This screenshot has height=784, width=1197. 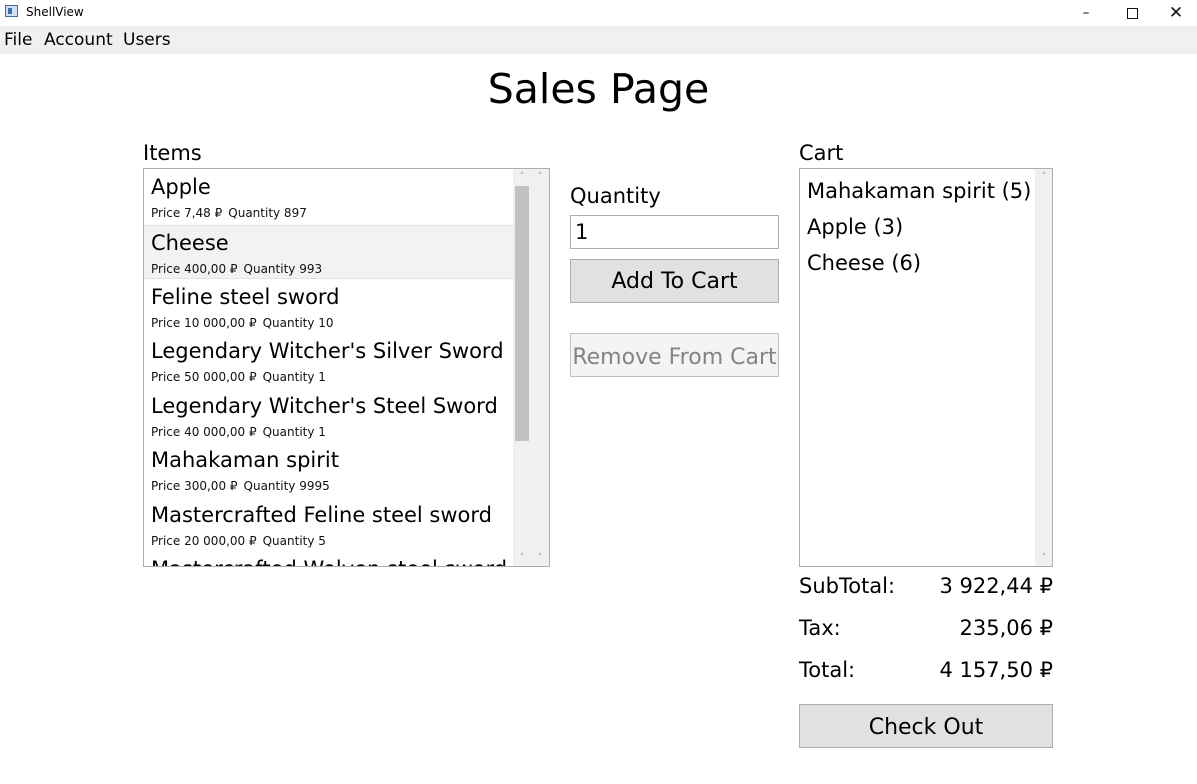 I want to click on total-label: Total:, so click(x=827, y=670).